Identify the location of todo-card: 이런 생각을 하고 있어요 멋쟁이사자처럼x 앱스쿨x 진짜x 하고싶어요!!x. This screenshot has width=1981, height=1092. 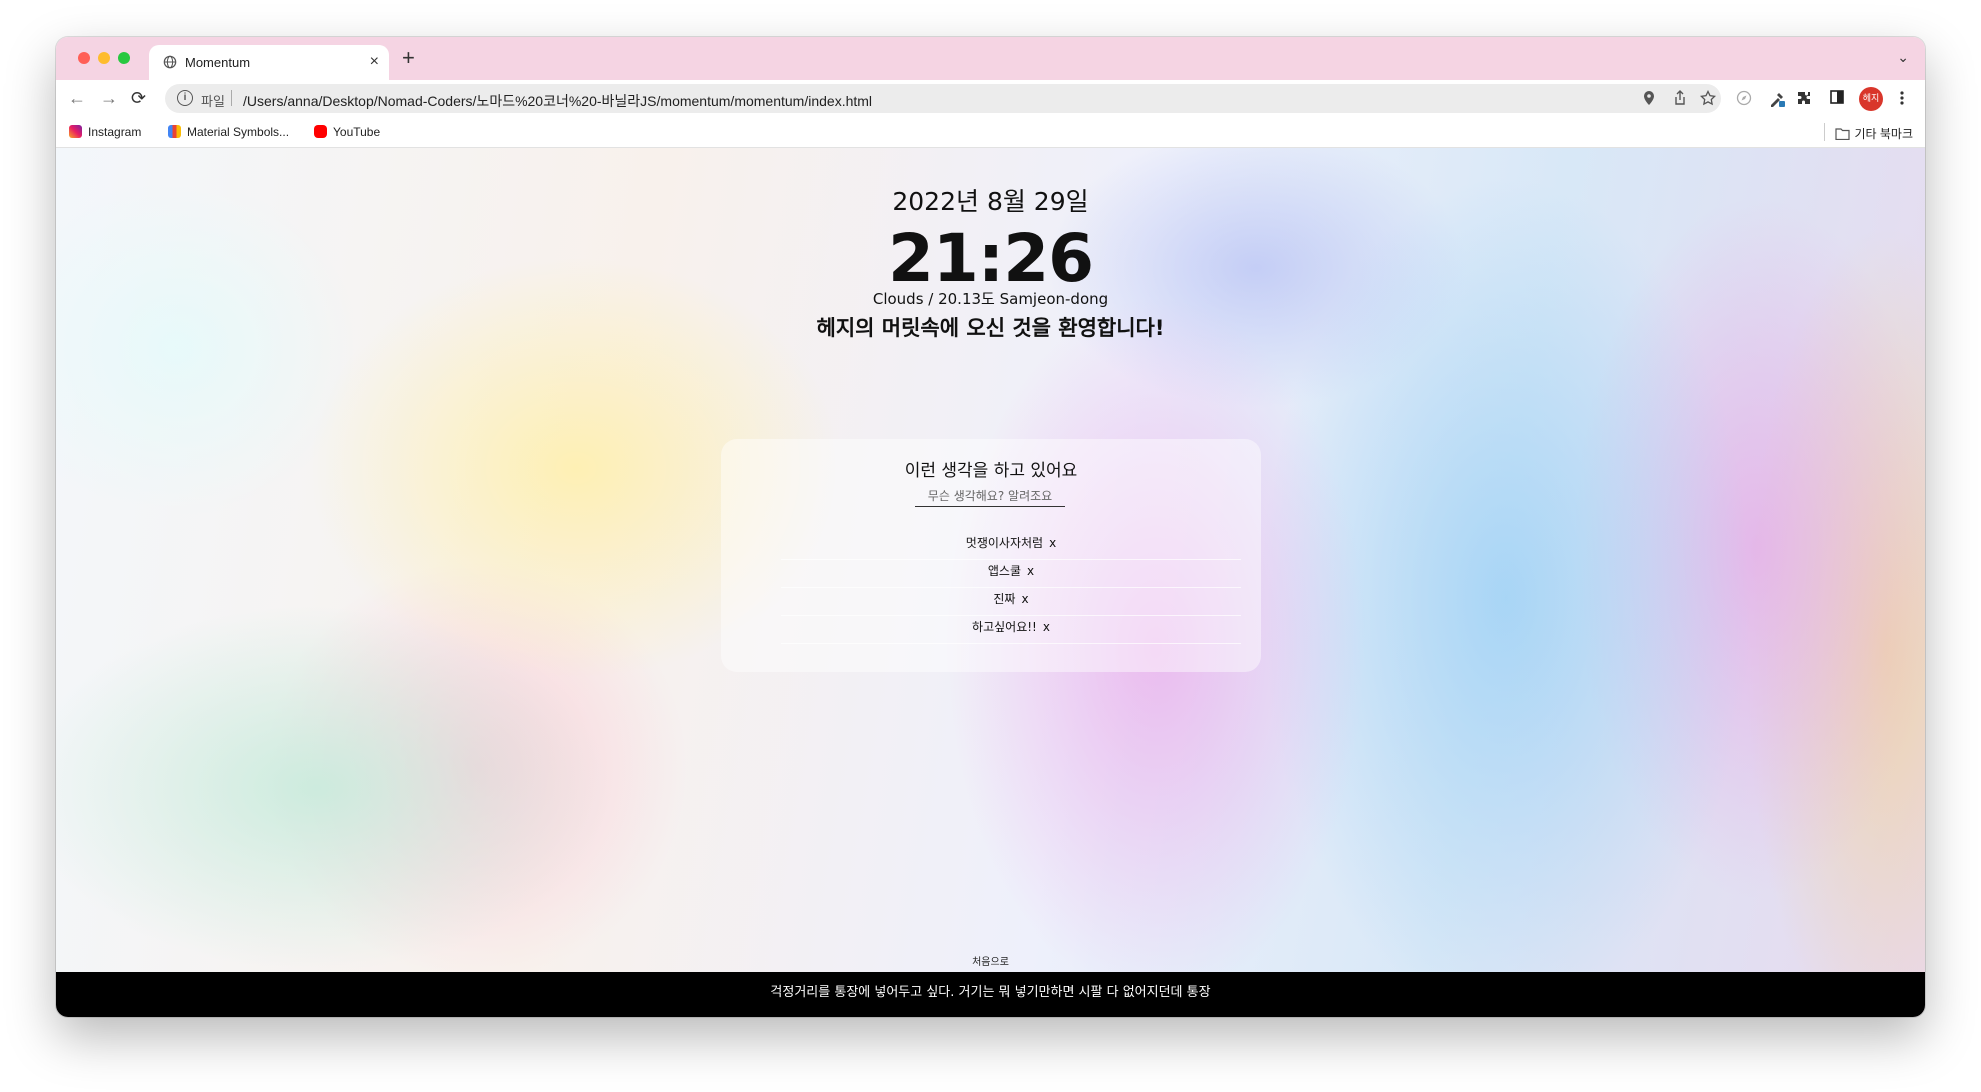
(991, 555).